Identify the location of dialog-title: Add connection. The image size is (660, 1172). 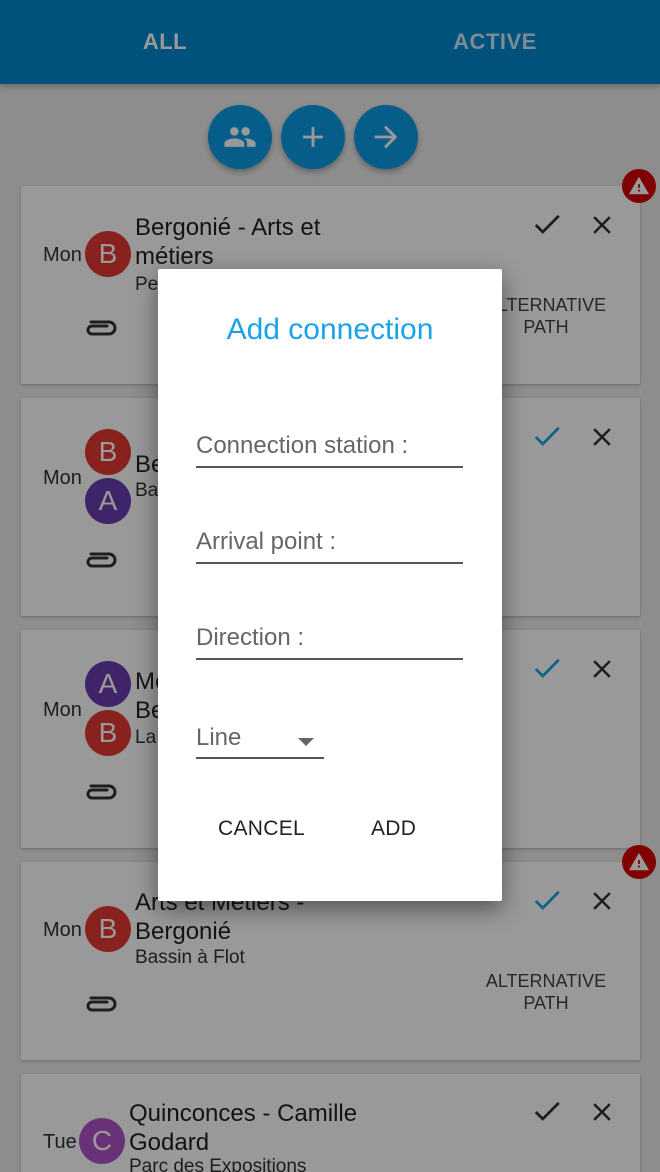
(330, 329).